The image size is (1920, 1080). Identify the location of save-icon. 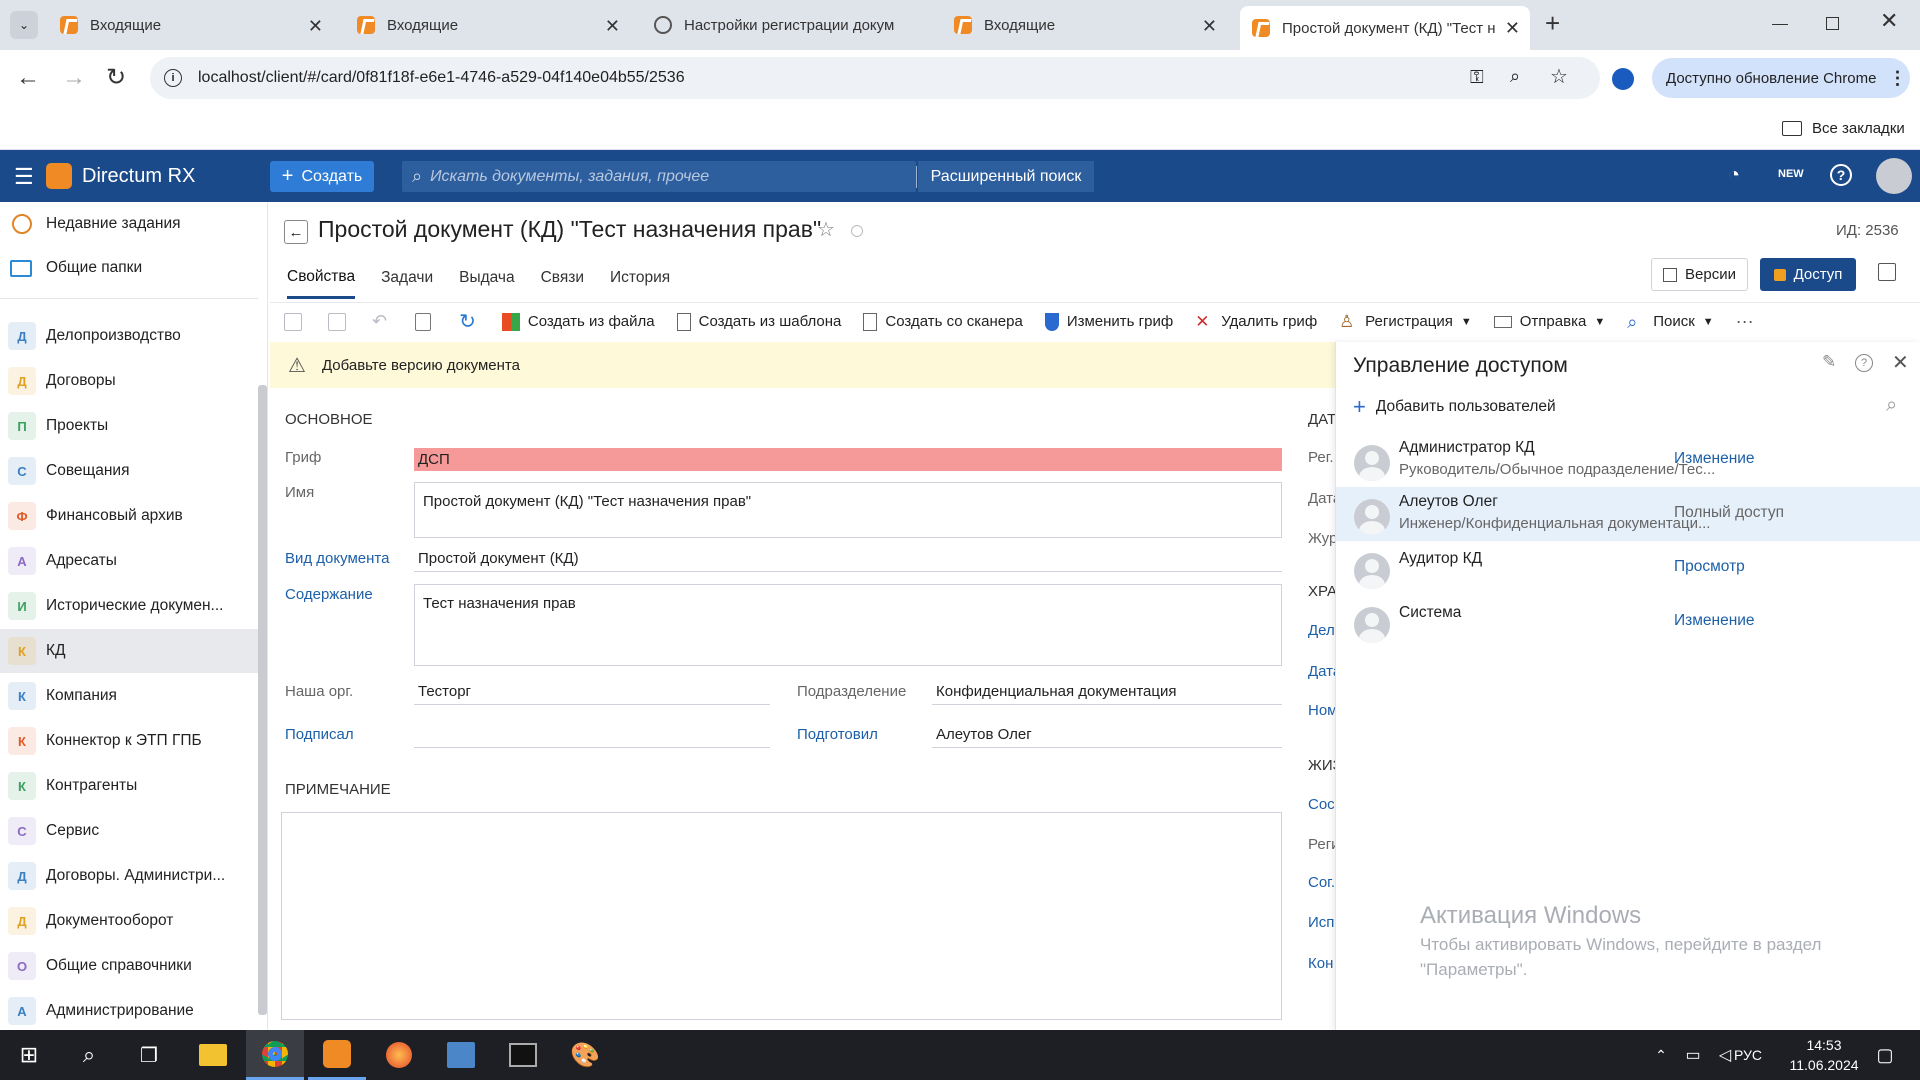
(293, 321).